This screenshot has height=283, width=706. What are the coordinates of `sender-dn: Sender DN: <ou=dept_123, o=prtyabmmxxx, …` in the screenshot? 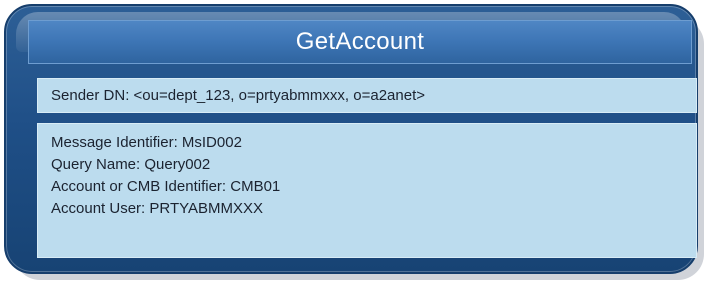 It's located at (238, 95).